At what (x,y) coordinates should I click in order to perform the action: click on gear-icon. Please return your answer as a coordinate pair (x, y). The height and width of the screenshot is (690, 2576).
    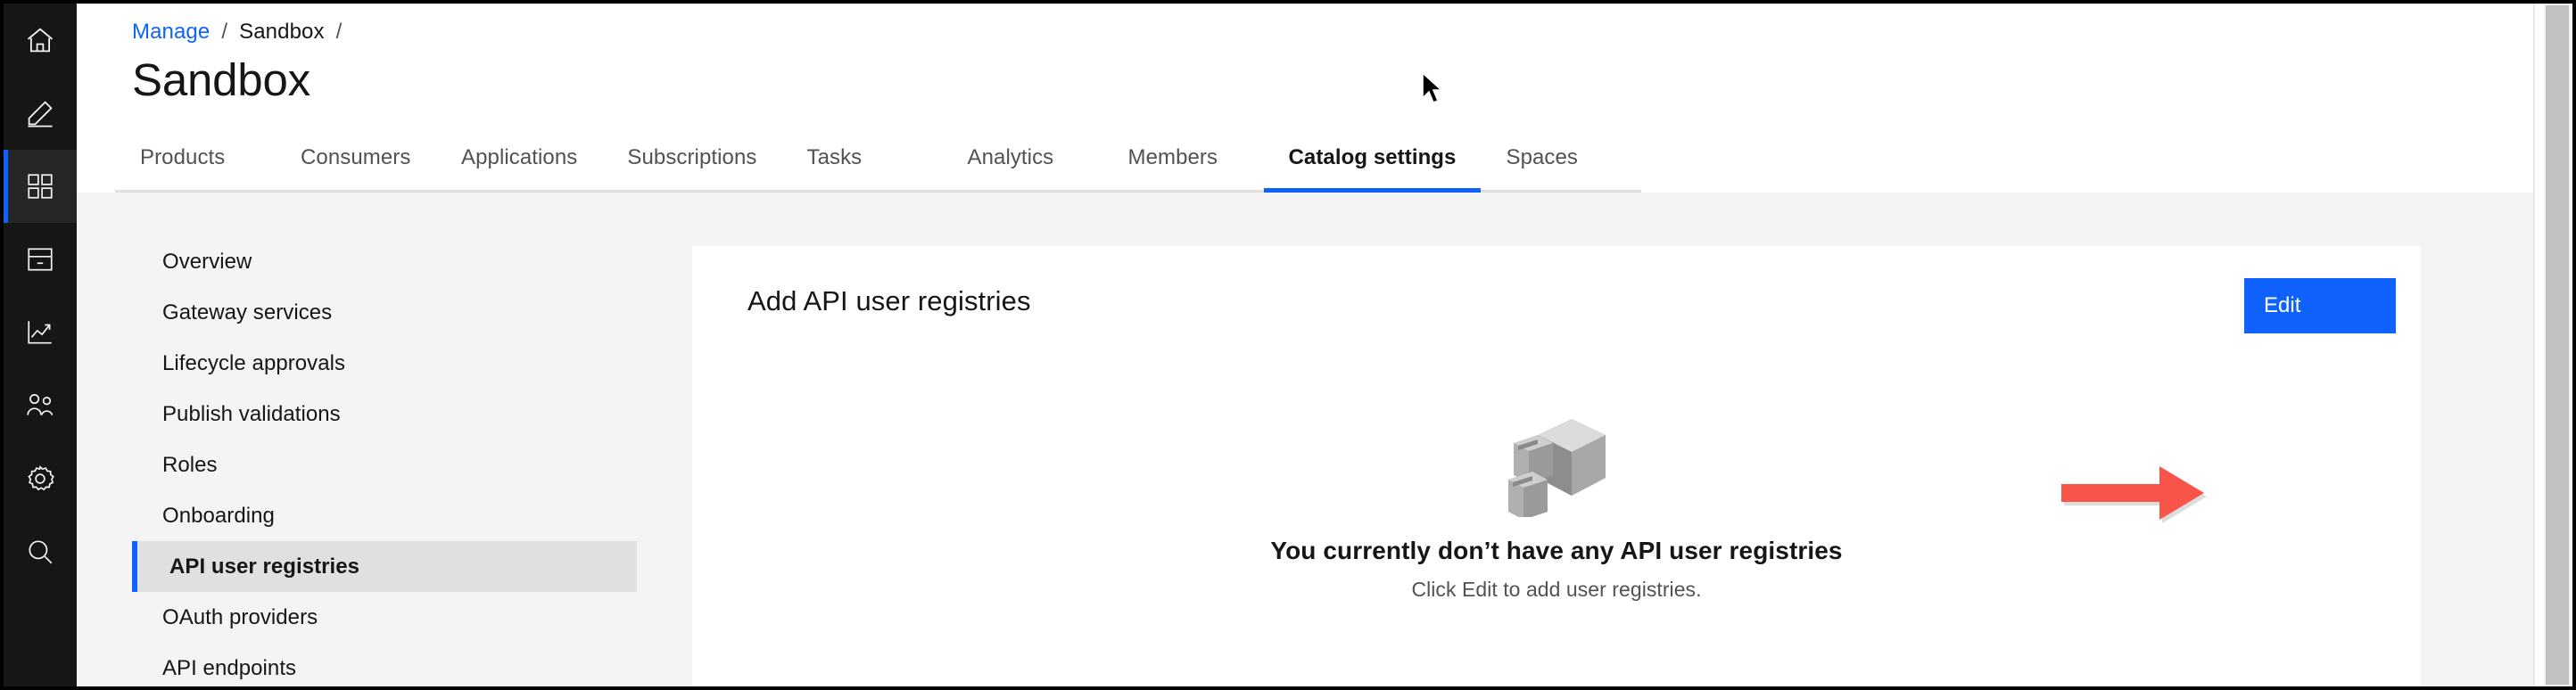
    Looking at the image, I should click on (40, 479).